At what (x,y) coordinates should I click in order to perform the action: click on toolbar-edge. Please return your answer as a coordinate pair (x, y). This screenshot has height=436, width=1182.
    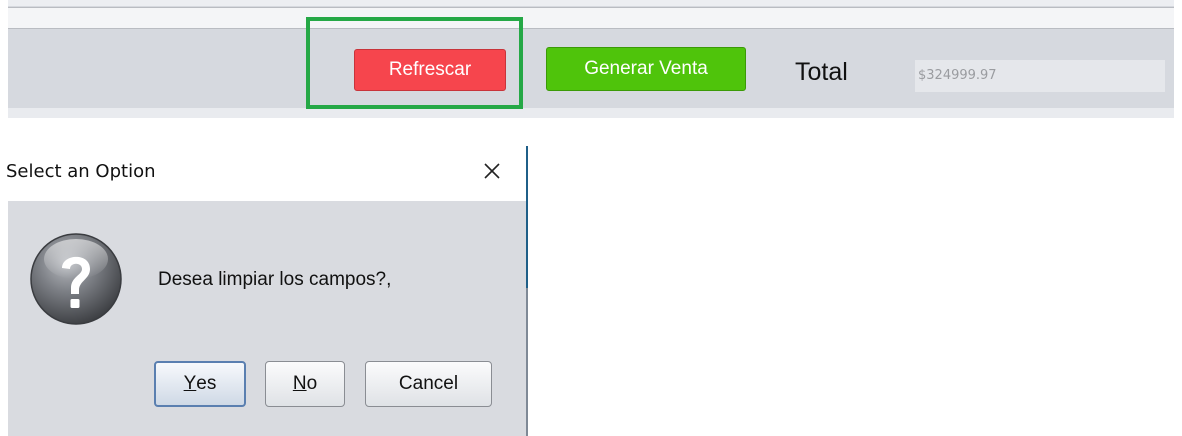
    Looking at the image, I should click on (591, 3).